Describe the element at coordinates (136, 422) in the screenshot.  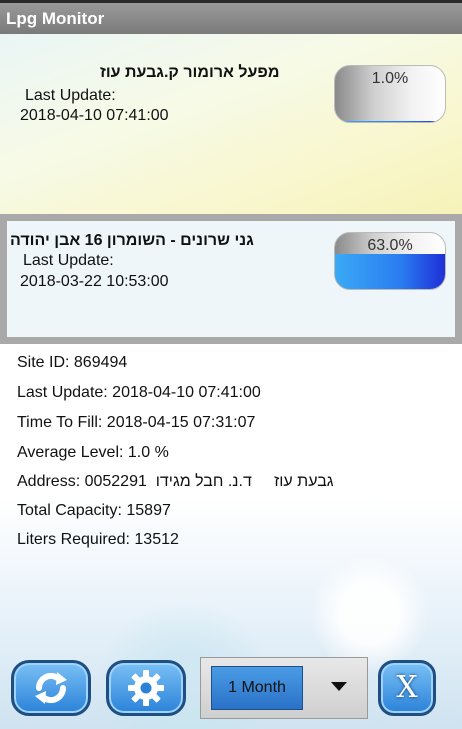
I see `time-to-fill: Time To Fill: 2018-04-15 07:31:07` at that location.